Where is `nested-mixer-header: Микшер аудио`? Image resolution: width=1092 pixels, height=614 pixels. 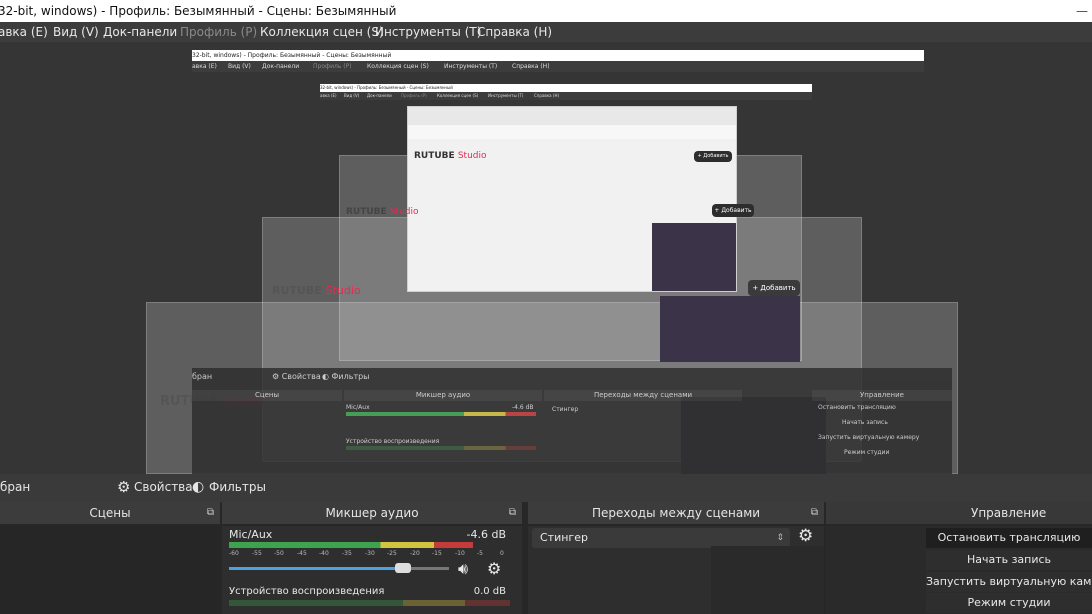
nested-mixer-header: Микшер аудио is located at coordinates (443, 395).